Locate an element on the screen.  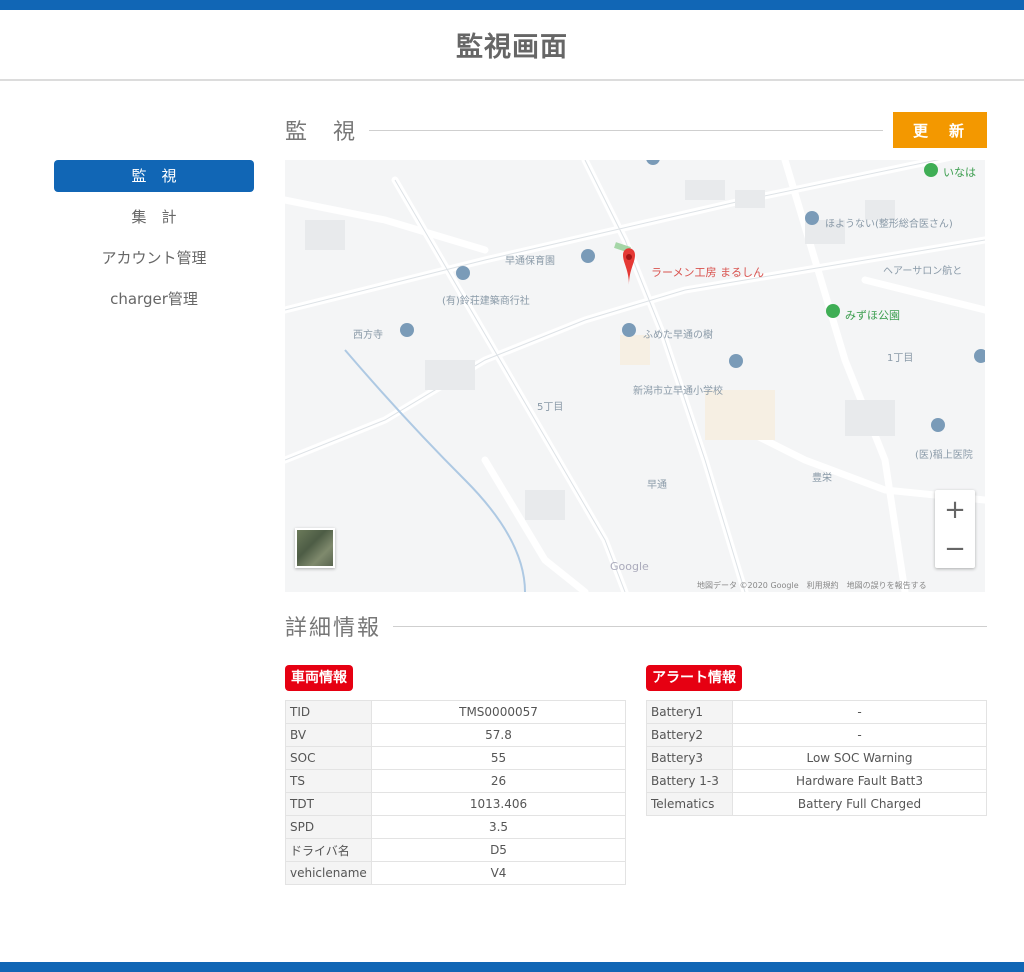
map-label-park: みずほ公園 is located at coordinates (872, 315).